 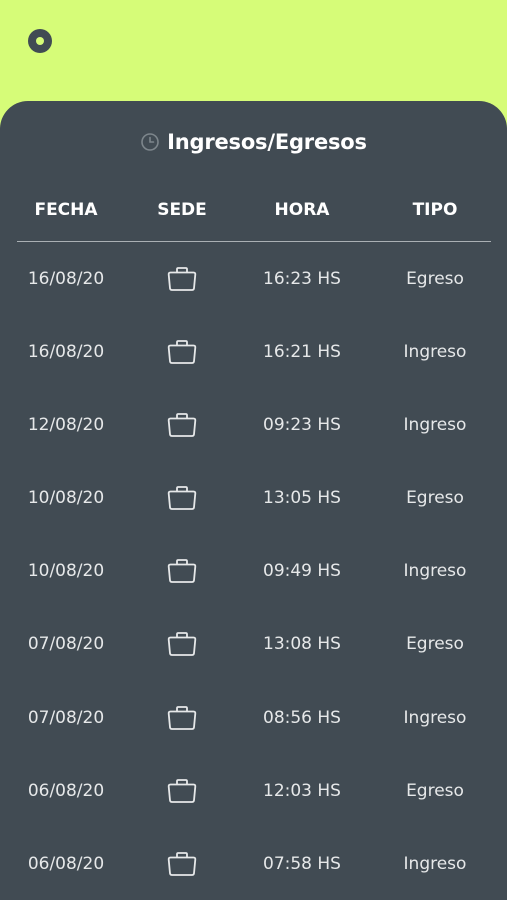 I want to click on cell-fecha: 12/08/20, so click(x=66, y=424).